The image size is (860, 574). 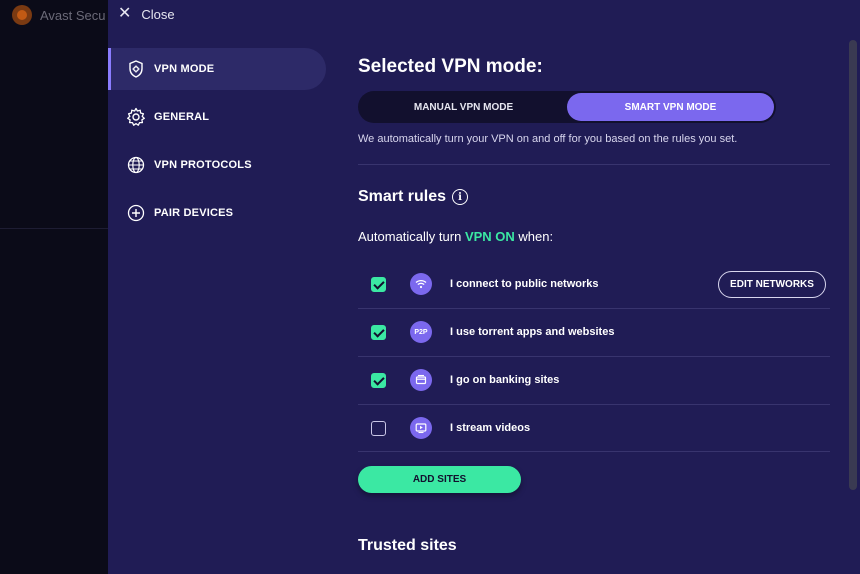 What do you see at coordinates (194, 213) in the screenshot?
I see `sidebar-item-label: PAIR DEVICES` at bounding box center [194, 213].